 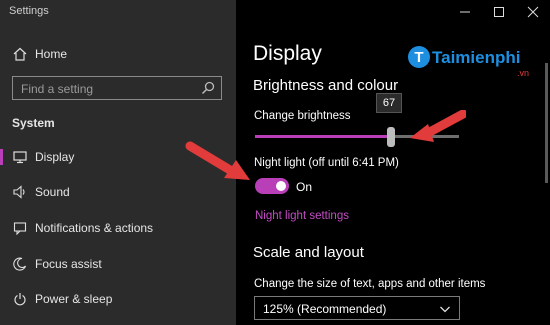 I want to click on home-icon, so click(x=20, y=54).